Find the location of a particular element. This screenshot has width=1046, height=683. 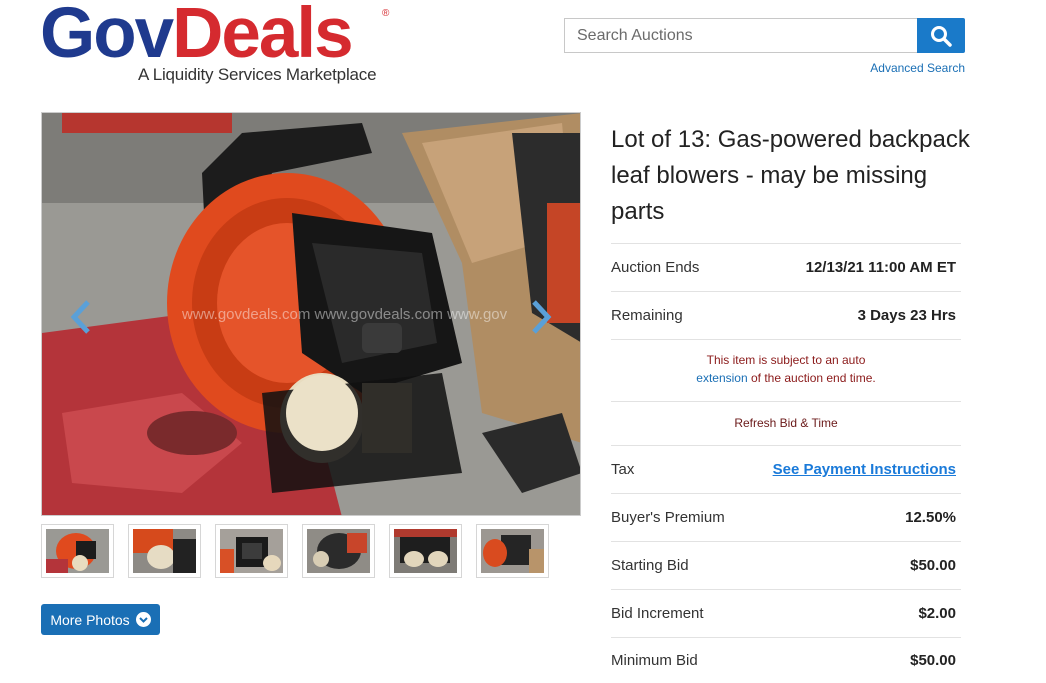

payment-instructions-link: See Payment Instructions is located at coordinates (864, 469).